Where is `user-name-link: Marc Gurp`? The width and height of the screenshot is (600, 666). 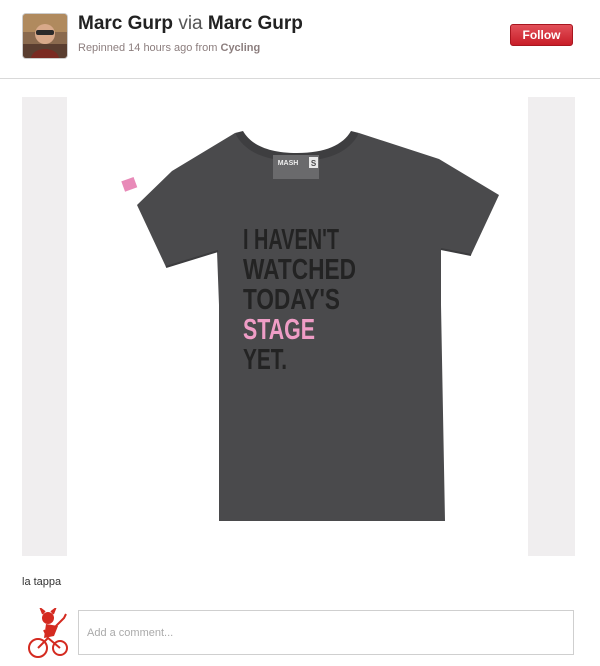
user-name-link: Marc Gurp is located at coordinates (125, 23).